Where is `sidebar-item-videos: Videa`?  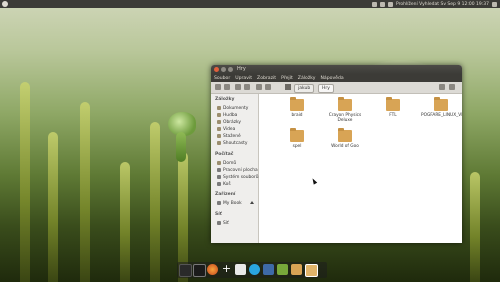
sidebar-item-videos: Videa is located at coordinates (226, 129).